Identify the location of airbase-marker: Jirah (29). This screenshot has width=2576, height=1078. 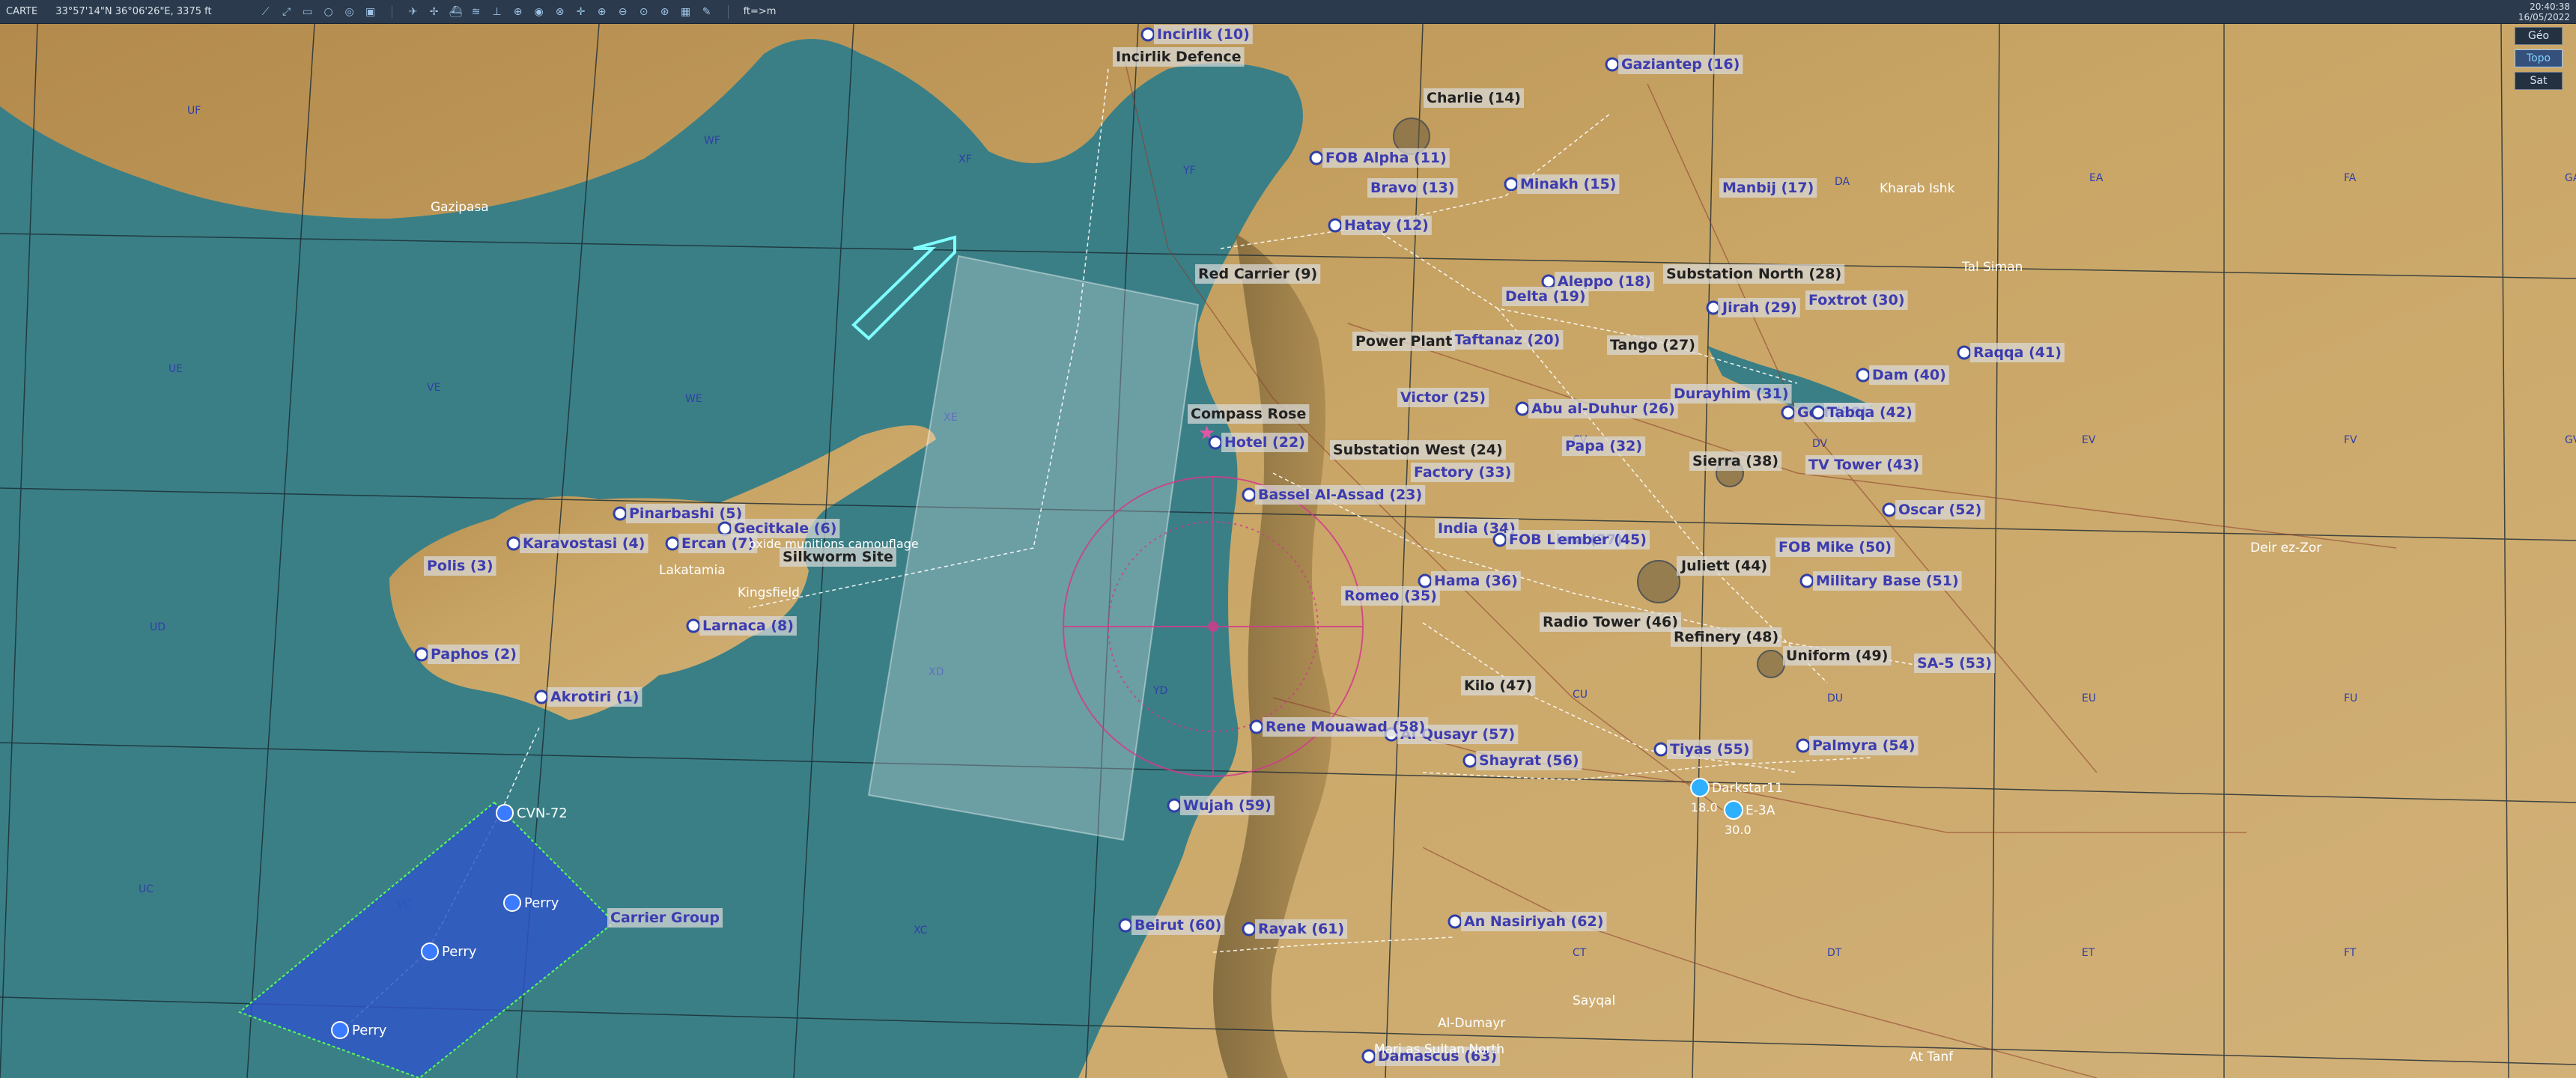
(1753, 307).